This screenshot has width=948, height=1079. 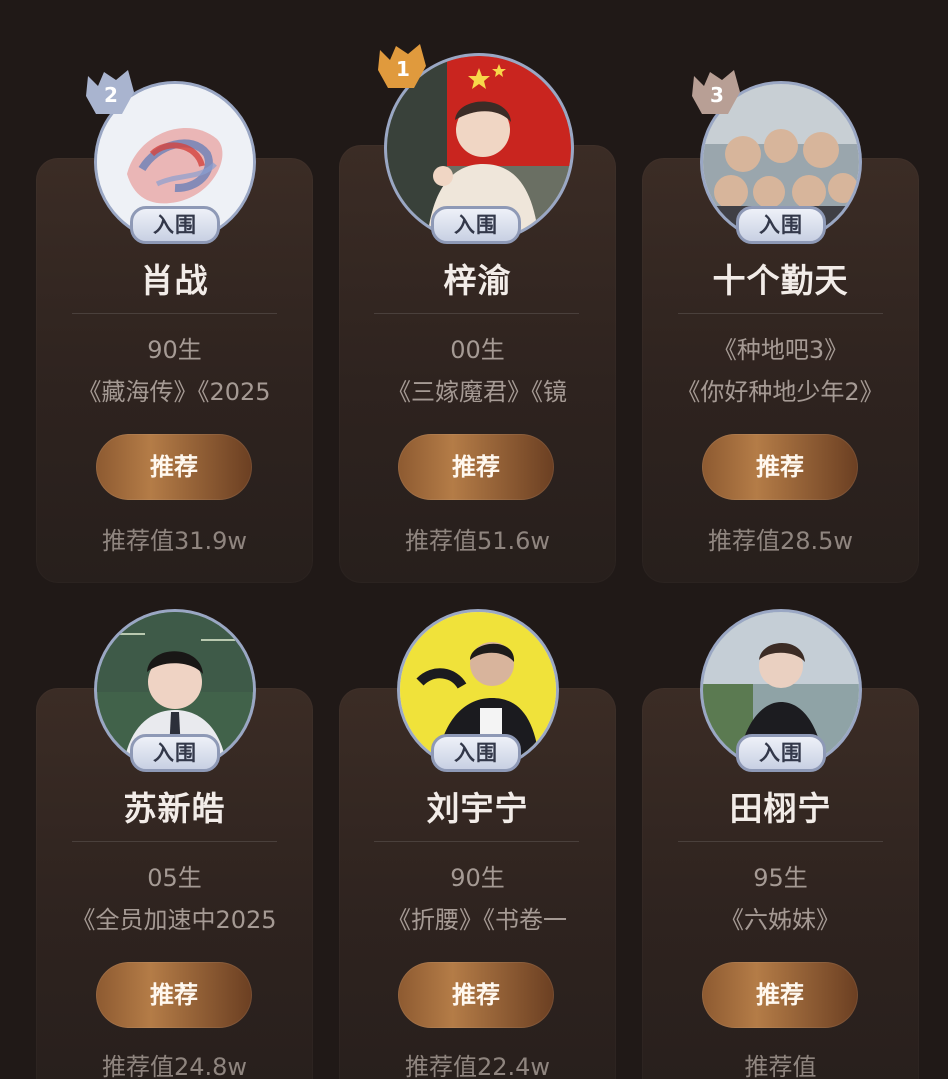 I want to click on candidate-works: 《藏海传》《2025, so click(x=174, y=392).